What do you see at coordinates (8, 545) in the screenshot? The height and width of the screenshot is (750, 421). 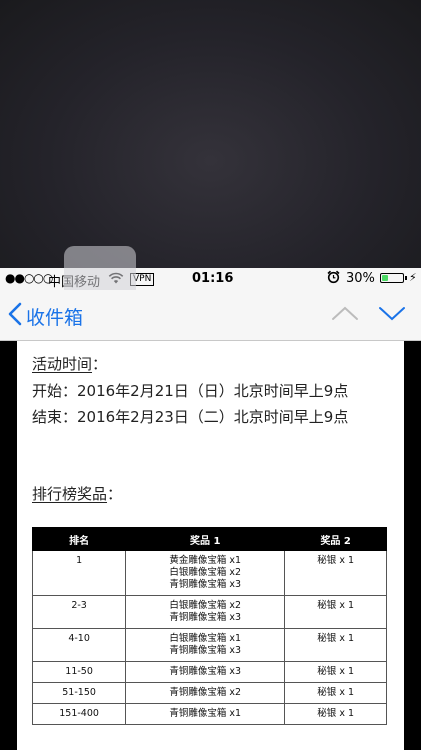 I see `left-margin` at bounding box center [8, 545].